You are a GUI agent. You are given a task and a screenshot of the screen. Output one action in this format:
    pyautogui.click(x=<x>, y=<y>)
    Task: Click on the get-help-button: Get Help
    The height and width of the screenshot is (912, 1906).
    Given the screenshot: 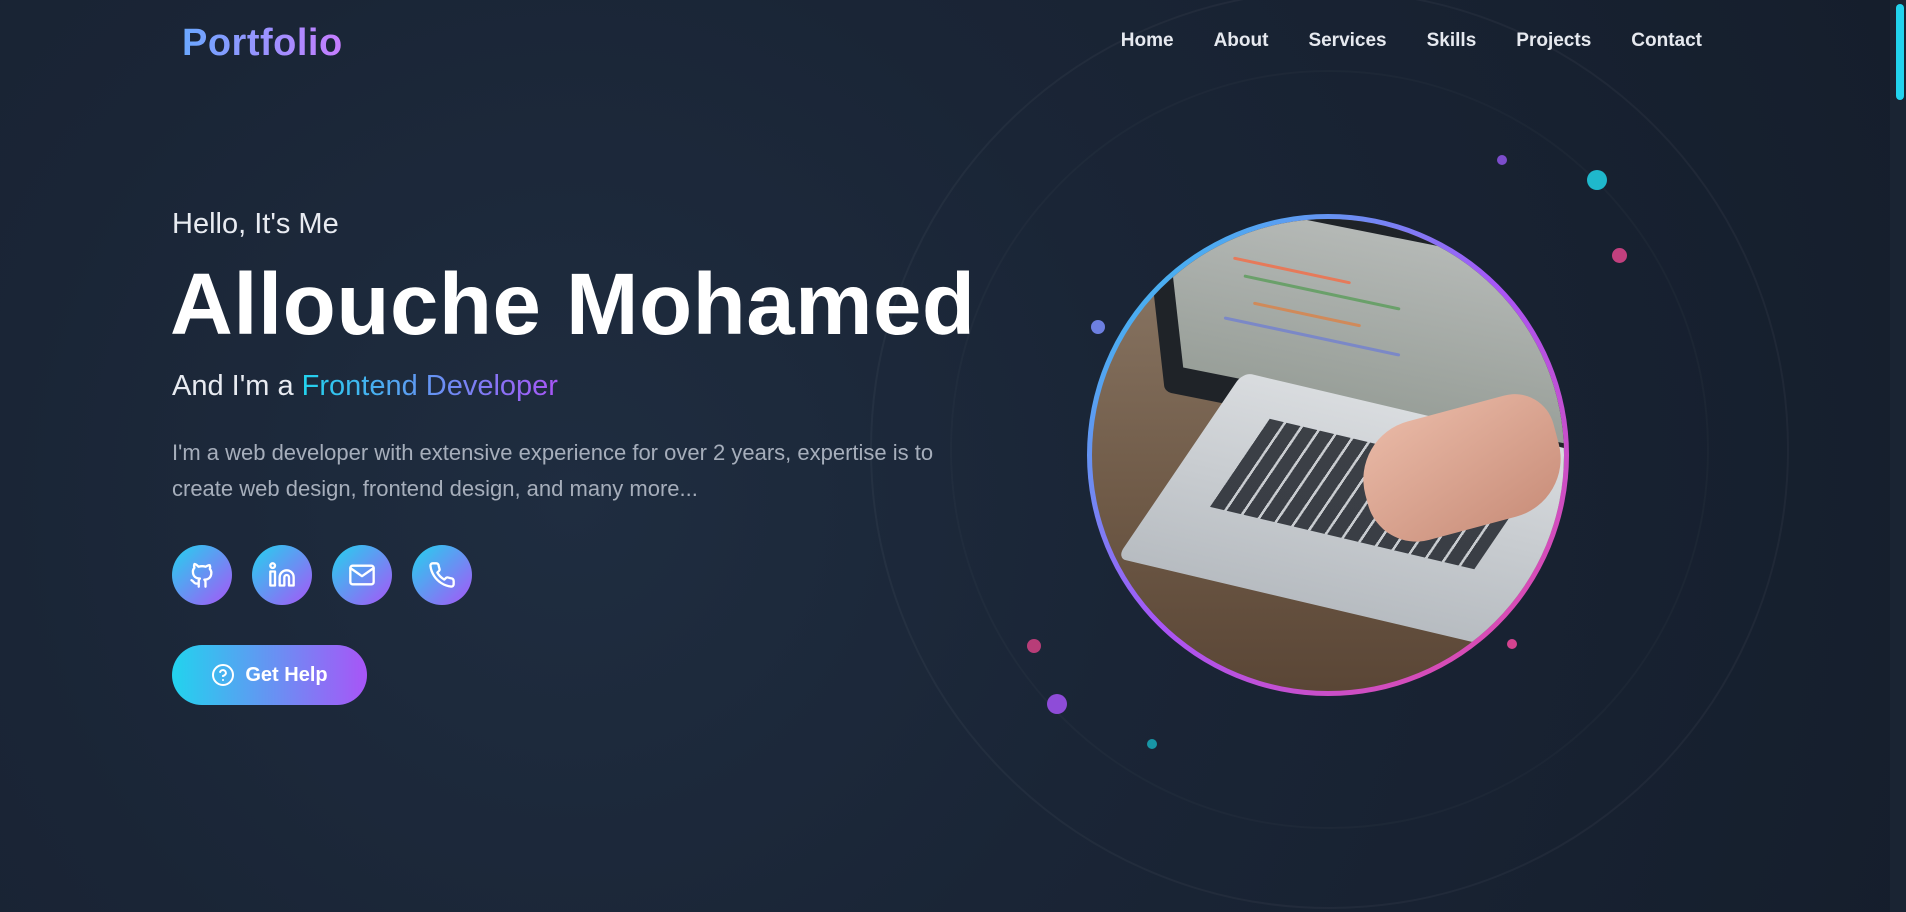 What is the action you would take?
    pyautogui.click(x=269, y=675)
    